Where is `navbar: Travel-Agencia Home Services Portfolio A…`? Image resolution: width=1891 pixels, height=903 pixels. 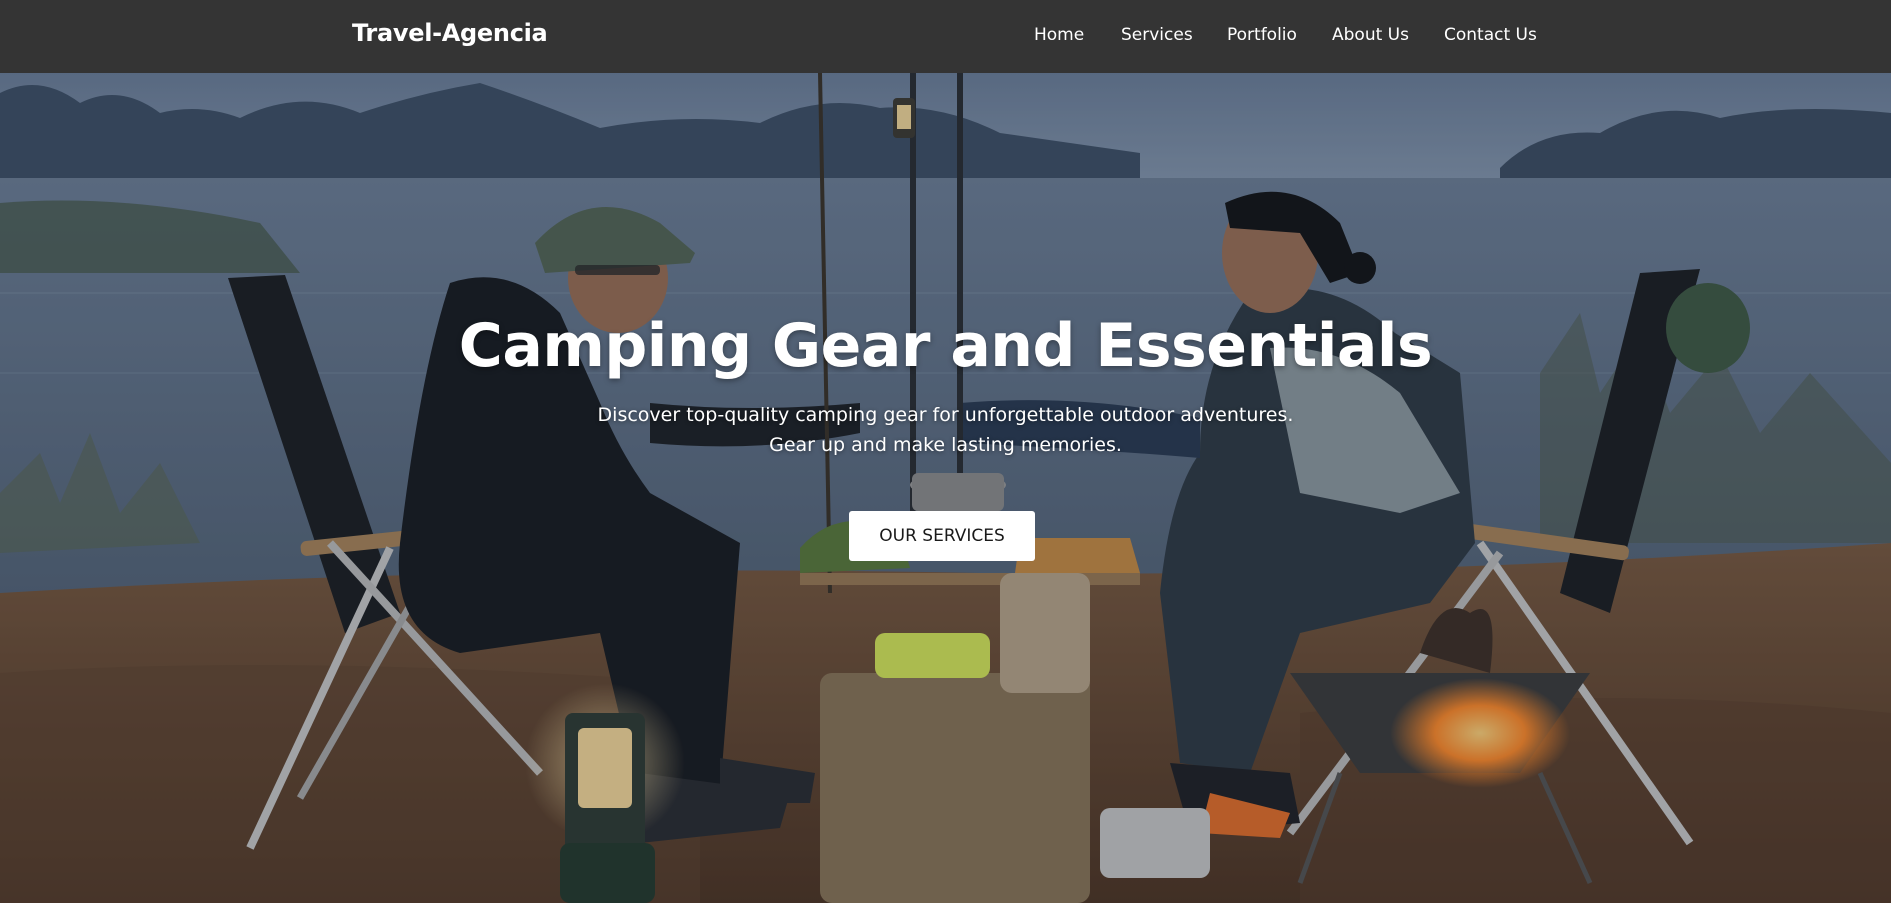 navbar: Travel-Agencia Home Services Portfolio A… is located at coordinates (945, 36).